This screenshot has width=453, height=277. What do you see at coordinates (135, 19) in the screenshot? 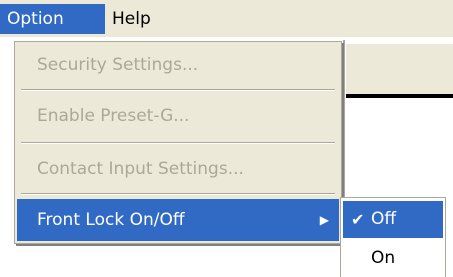
I see `menu-help: Help` at bounding box center [135, 19].